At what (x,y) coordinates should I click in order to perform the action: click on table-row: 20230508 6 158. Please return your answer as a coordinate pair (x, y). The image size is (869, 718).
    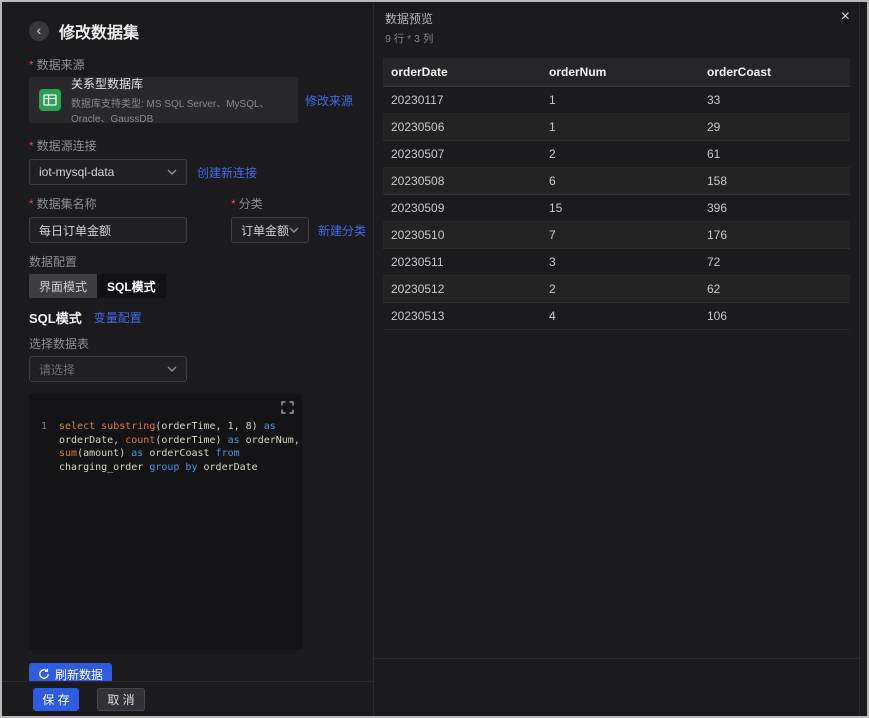
    Looking at the image, I should click on (616, 181).